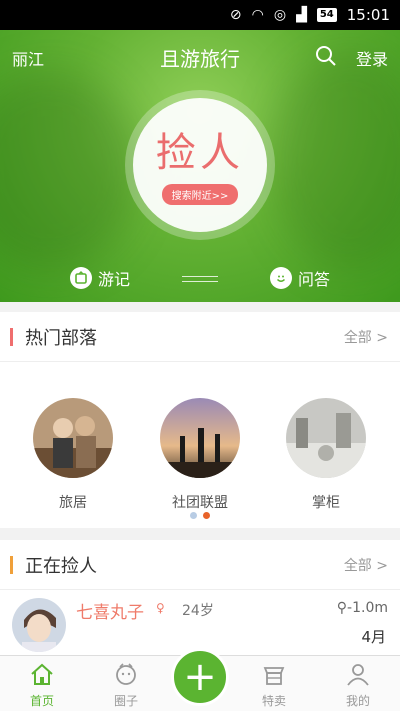  What do you see at coordinates (200, 59) in the screenshot?
I see `app-title: 且游旅行` at bounding box center [200, 59].